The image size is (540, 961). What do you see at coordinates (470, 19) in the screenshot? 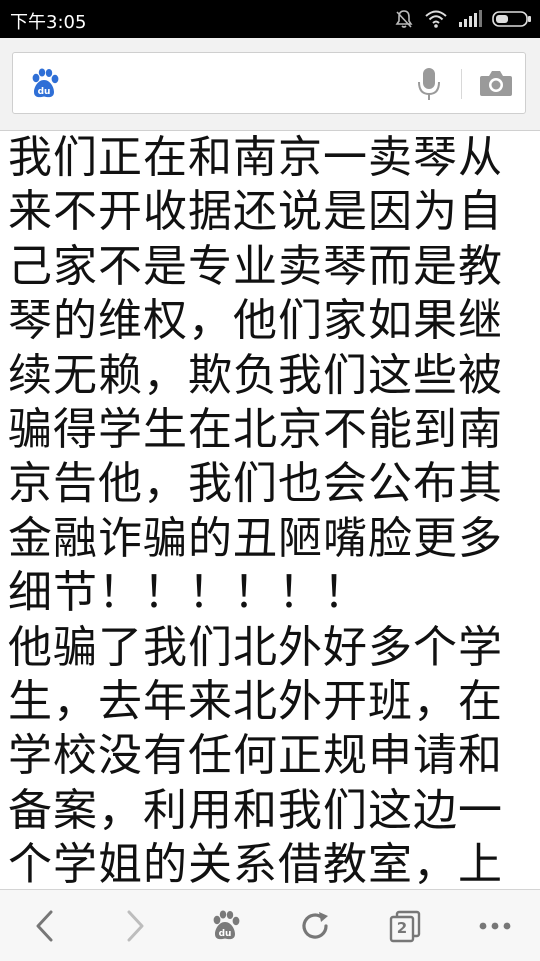
I see `signal-icon` at bounding box center [470, 19].